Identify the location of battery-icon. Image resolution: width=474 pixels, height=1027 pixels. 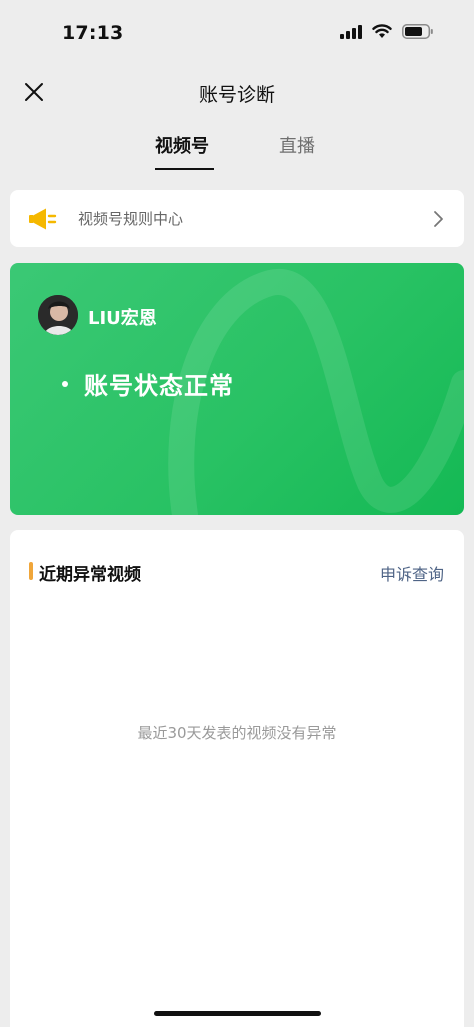
(417, 31).